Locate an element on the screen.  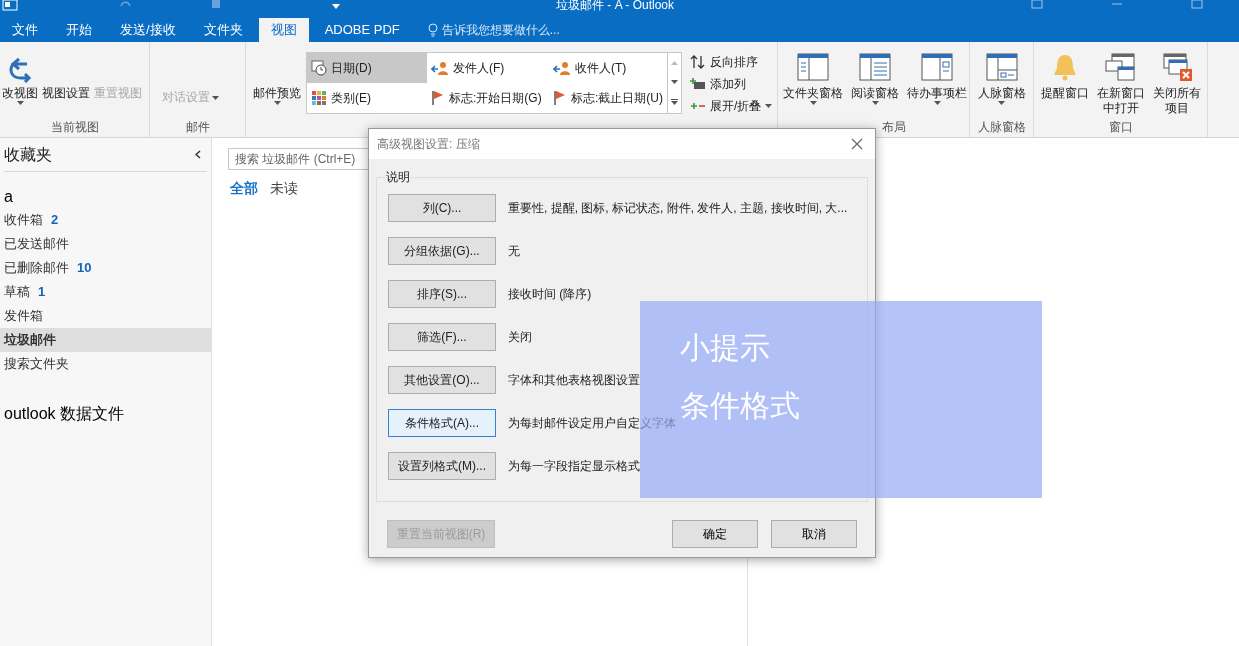
undo-icon is located at coordinates (125, 4).